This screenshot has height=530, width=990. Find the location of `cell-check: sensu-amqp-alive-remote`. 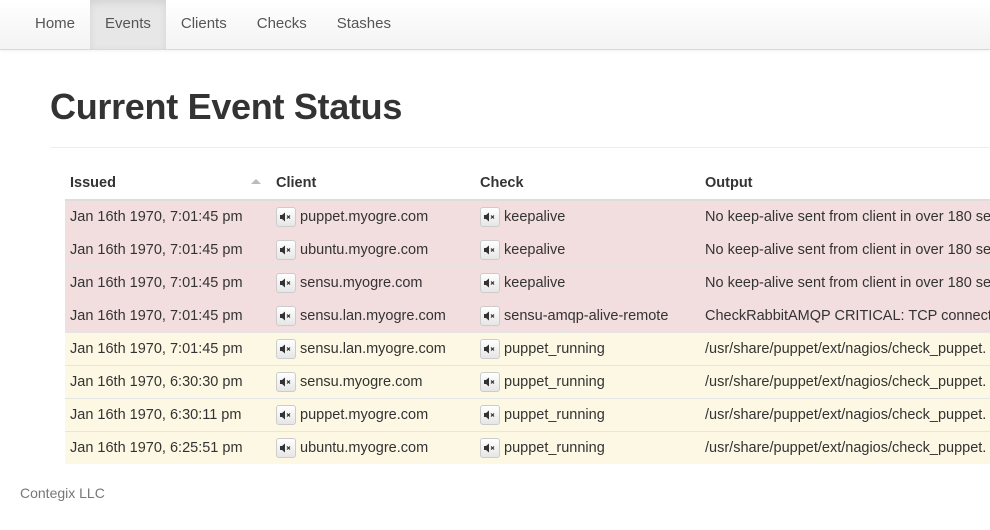

cell-check: sensu-amqp-alive-remote is located at coordinates (587, 316).